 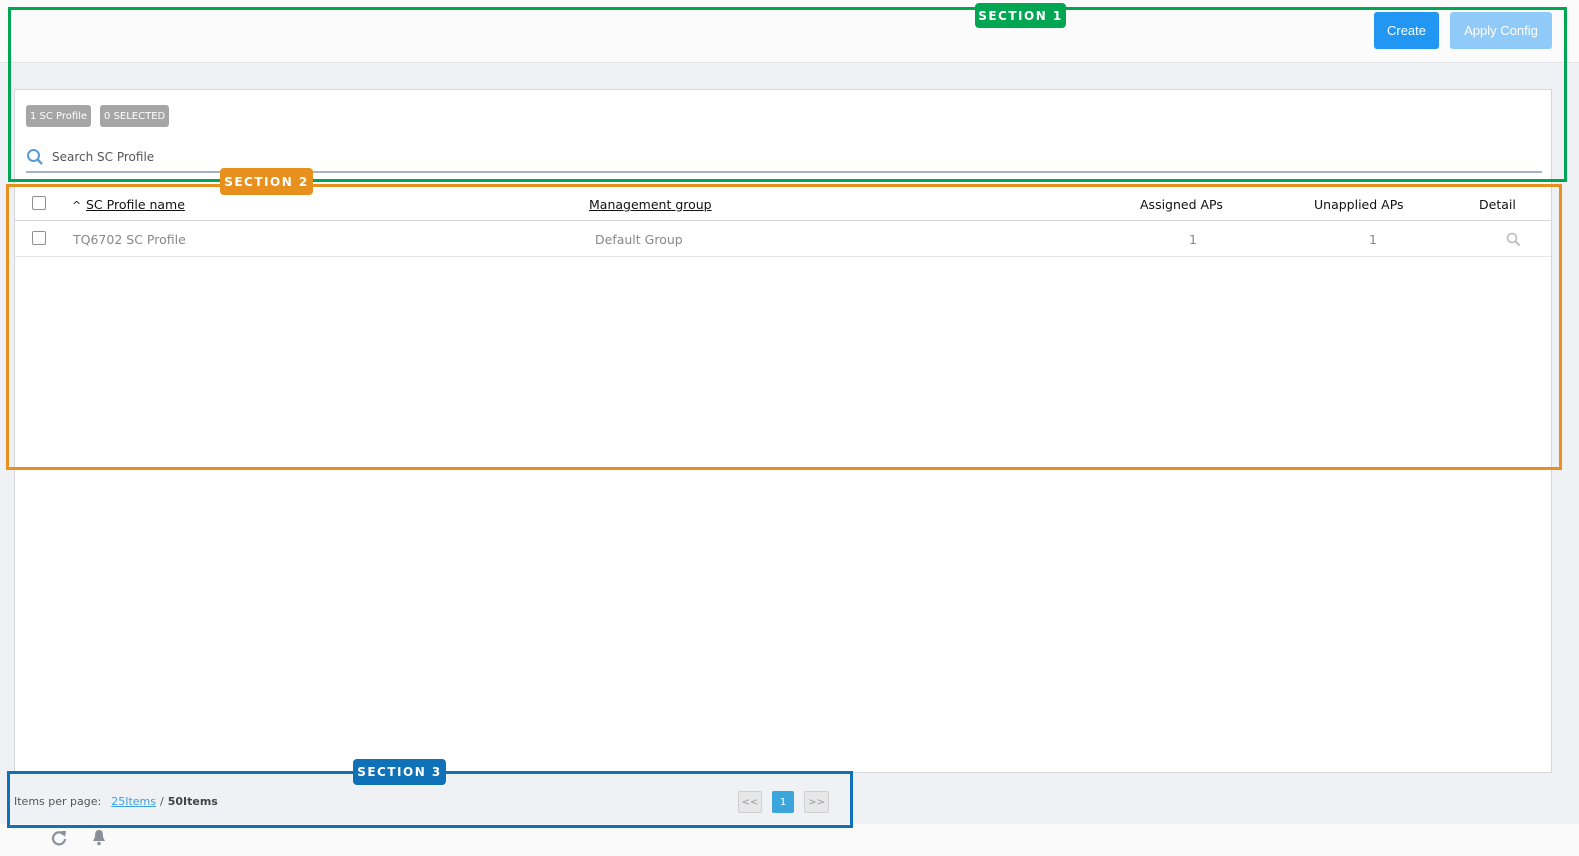 What do you see at coordinates (59, 840) in the screenshot?
I see `refresh-icon` at bounding box center [59, 840].